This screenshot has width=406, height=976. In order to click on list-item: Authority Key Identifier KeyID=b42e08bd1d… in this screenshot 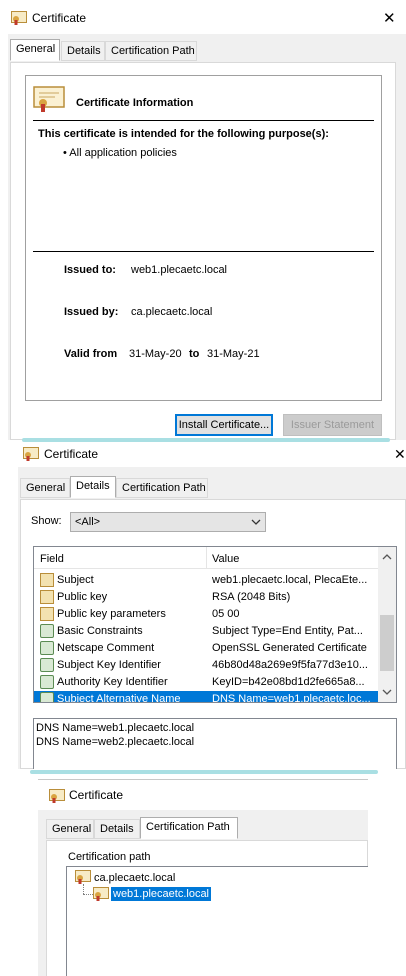, I will do `click(206, 682)`.